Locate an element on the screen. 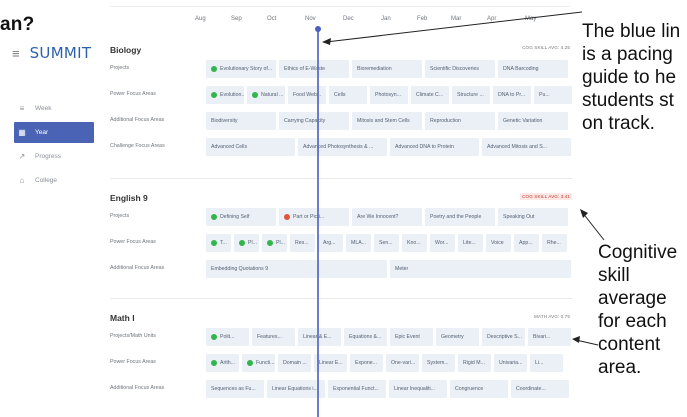 This screenshot has width=687, height=417. skill-arrow-line is located at coordinates (593, 226).